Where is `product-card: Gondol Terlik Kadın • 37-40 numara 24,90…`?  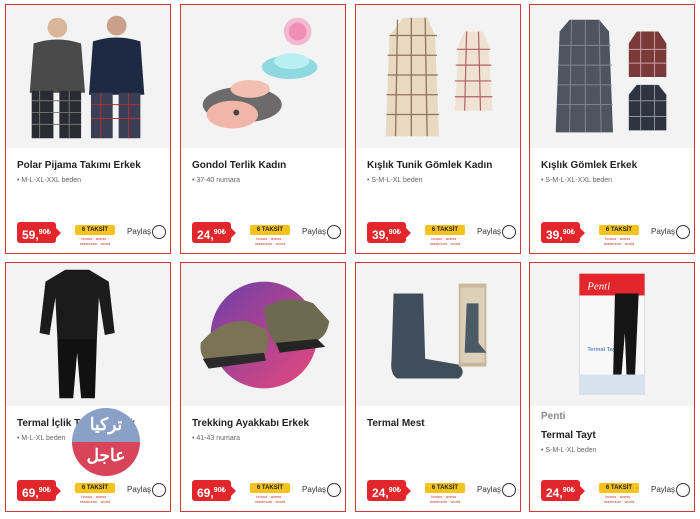 product-card: Gondol Terlik Kadın • 37-40 numara 24,90… is located at coordinates (263, 129).